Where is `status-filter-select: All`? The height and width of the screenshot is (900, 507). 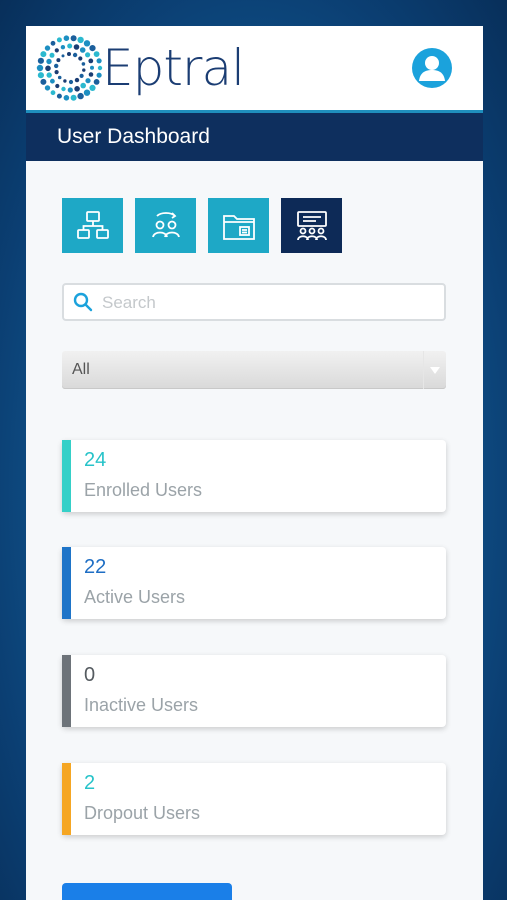
status-filter-select: All is located at coordinates (254, 370).